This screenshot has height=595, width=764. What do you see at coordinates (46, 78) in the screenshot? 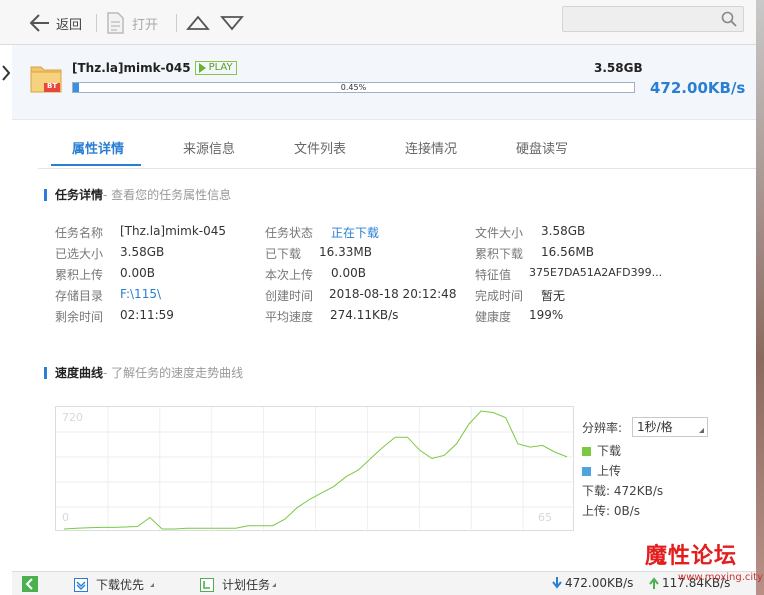
I see `folder-icon: BT` at bounding box center [46, 78].